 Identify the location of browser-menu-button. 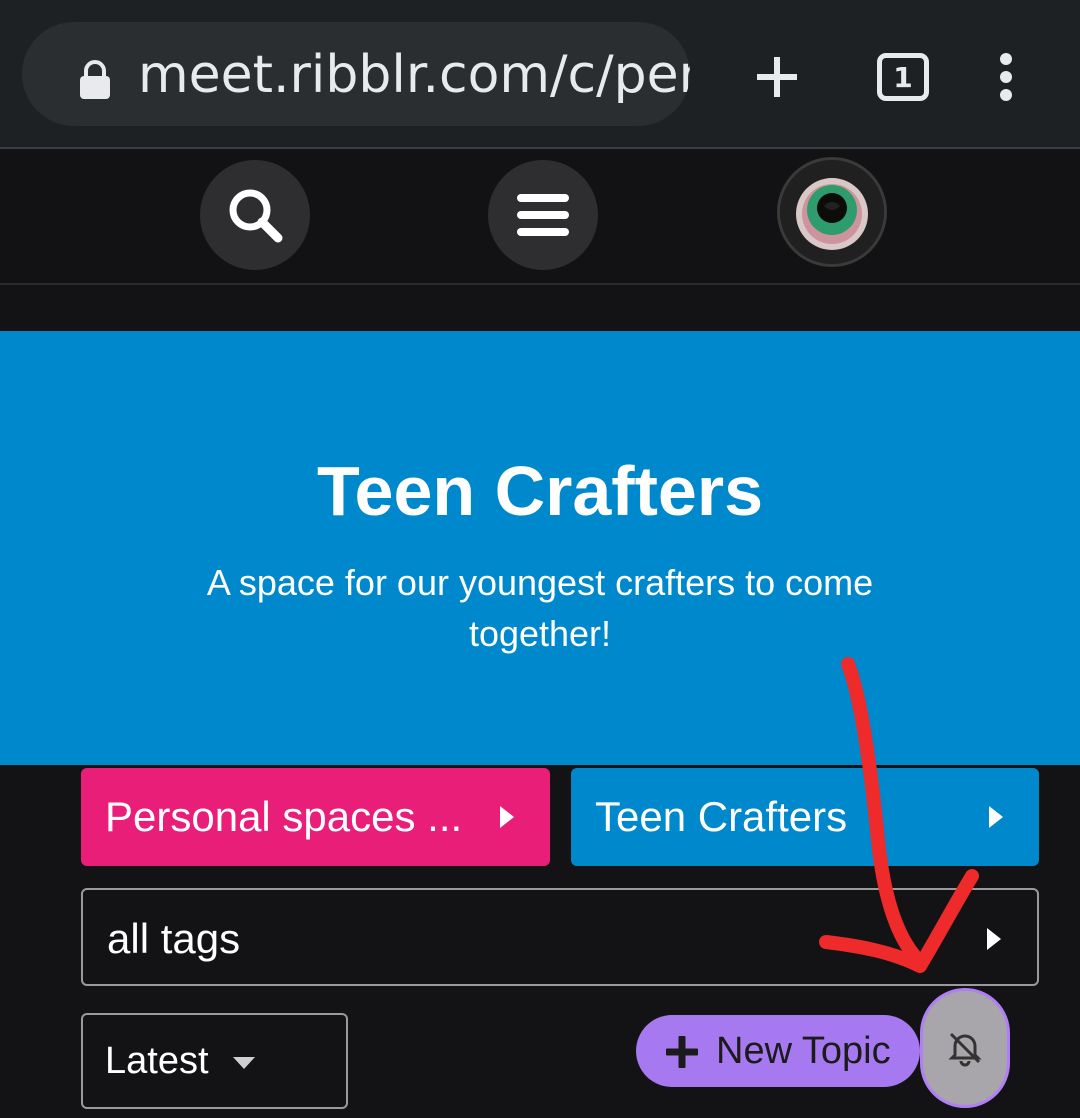
(1006, 77).